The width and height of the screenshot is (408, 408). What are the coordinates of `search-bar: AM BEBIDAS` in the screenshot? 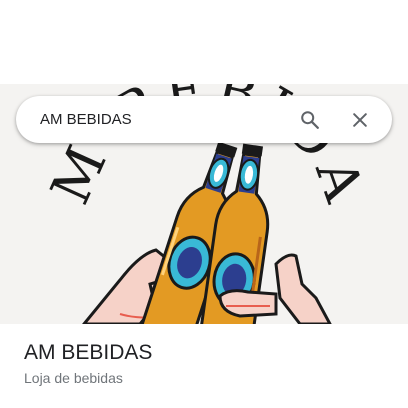 It's located at (204, 119).